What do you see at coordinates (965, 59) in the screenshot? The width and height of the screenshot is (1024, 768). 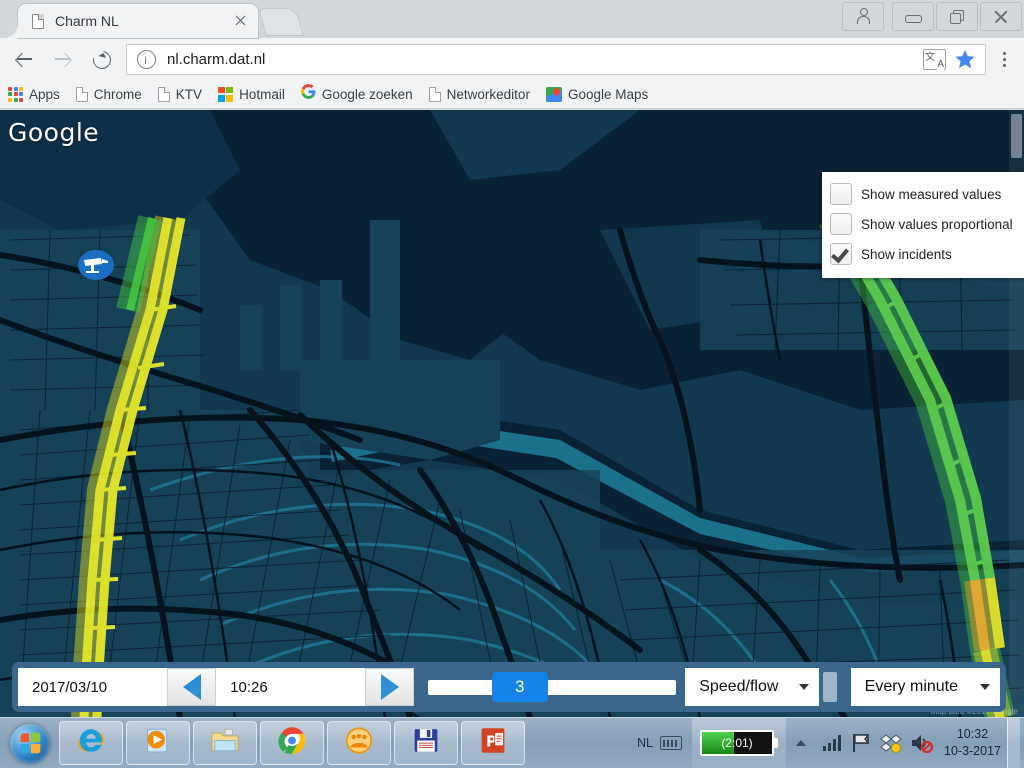 I see `star-icon` at bounding box center [965, 59].